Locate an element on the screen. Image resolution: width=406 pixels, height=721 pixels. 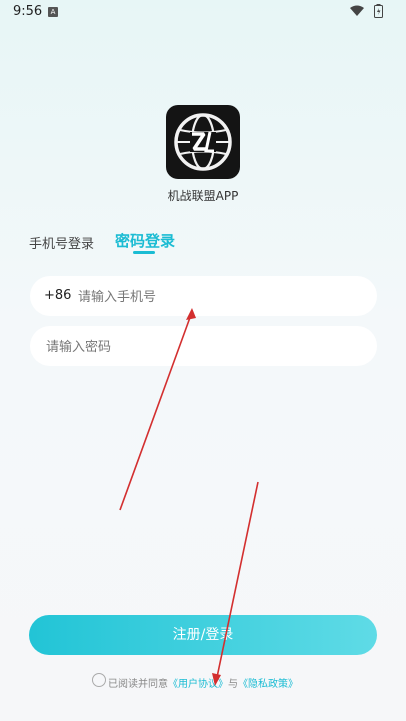
tab-phone-login: 手机号登录 is located at coordinates (61, 242).